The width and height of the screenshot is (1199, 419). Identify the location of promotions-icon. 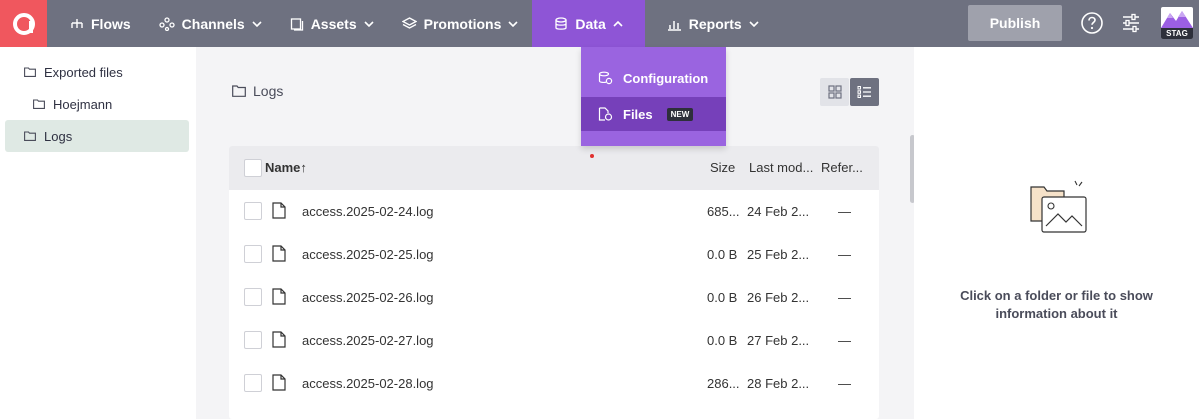
(409, 22).